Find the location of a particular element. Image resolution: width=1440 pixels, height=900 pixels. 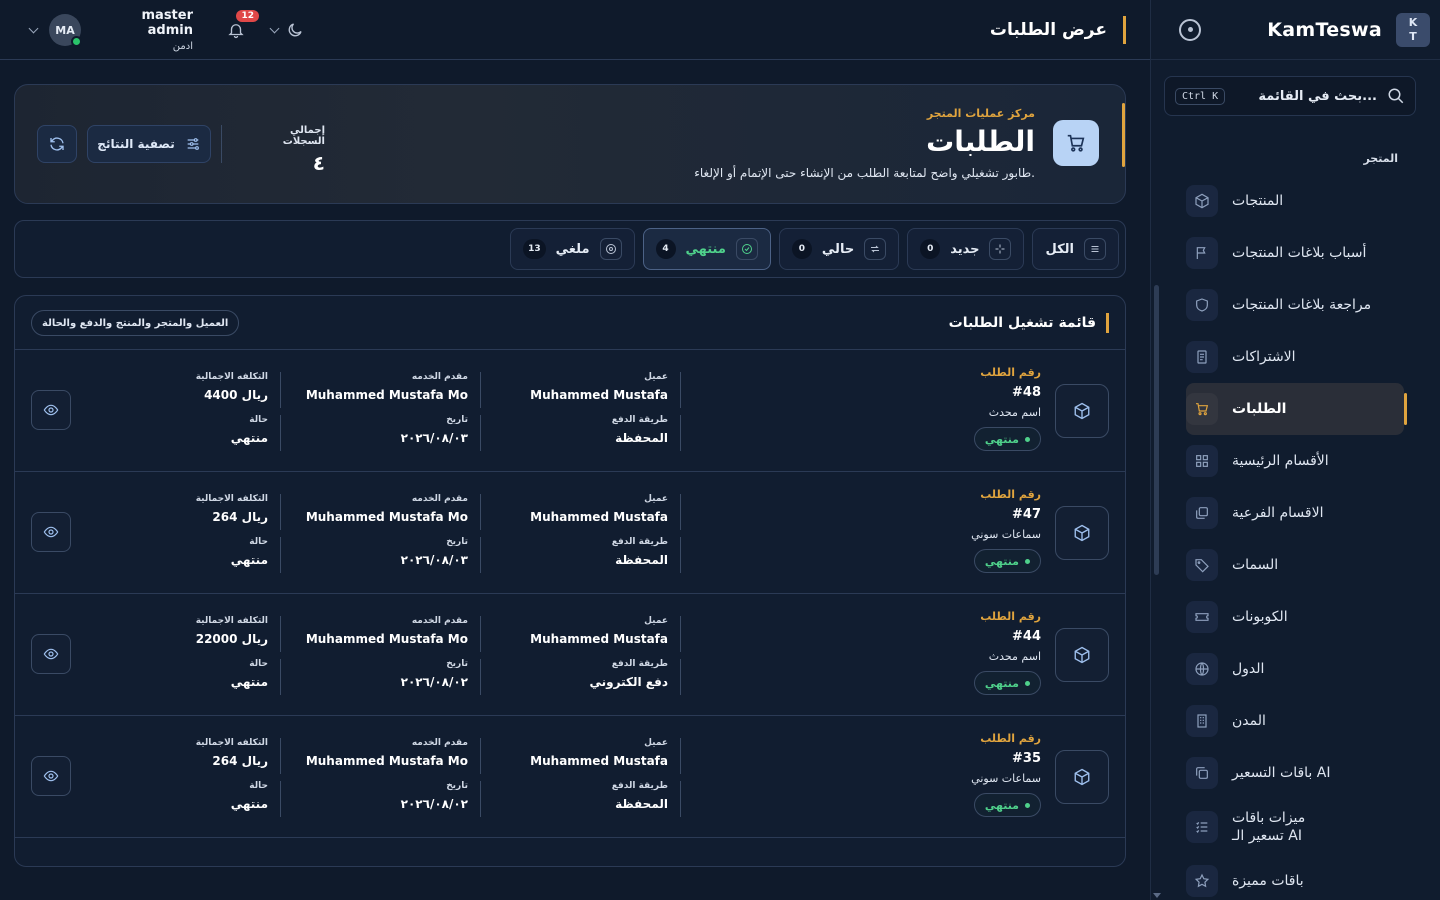

tab-all: الكل is located at coordinates (1075, 249).